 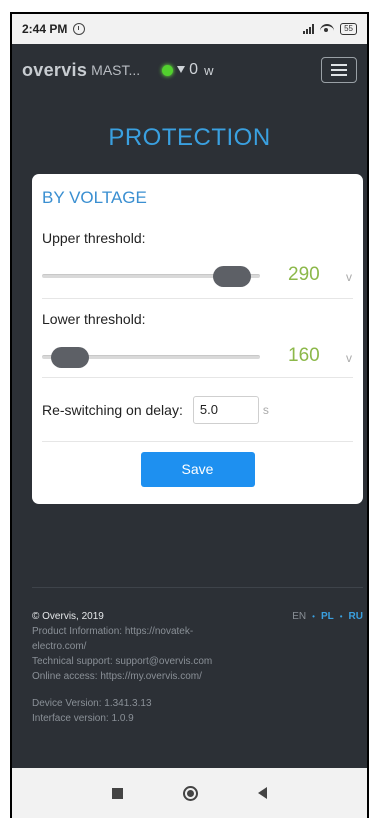 I want to click on circle-icon, so click(x=190, y=793).